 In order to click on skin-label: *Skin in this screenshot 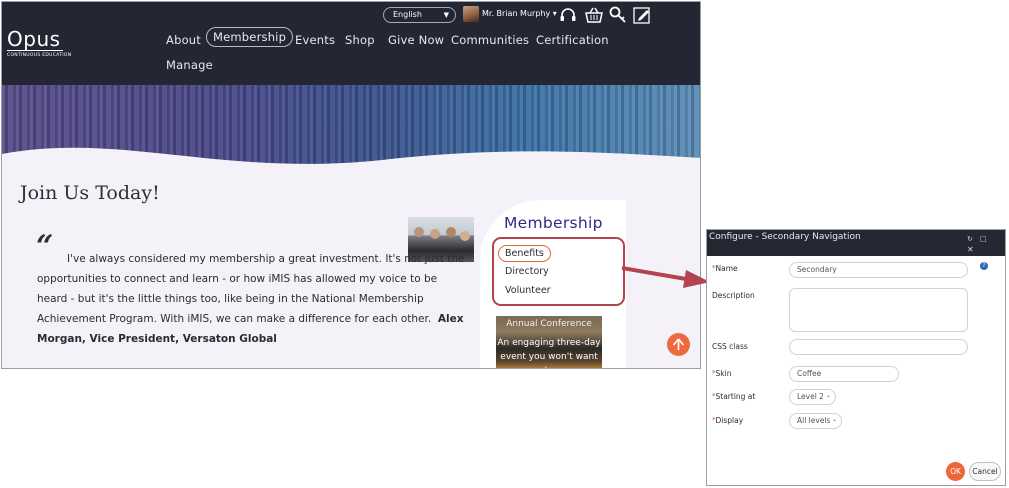, I will do `click(722, 373)`.